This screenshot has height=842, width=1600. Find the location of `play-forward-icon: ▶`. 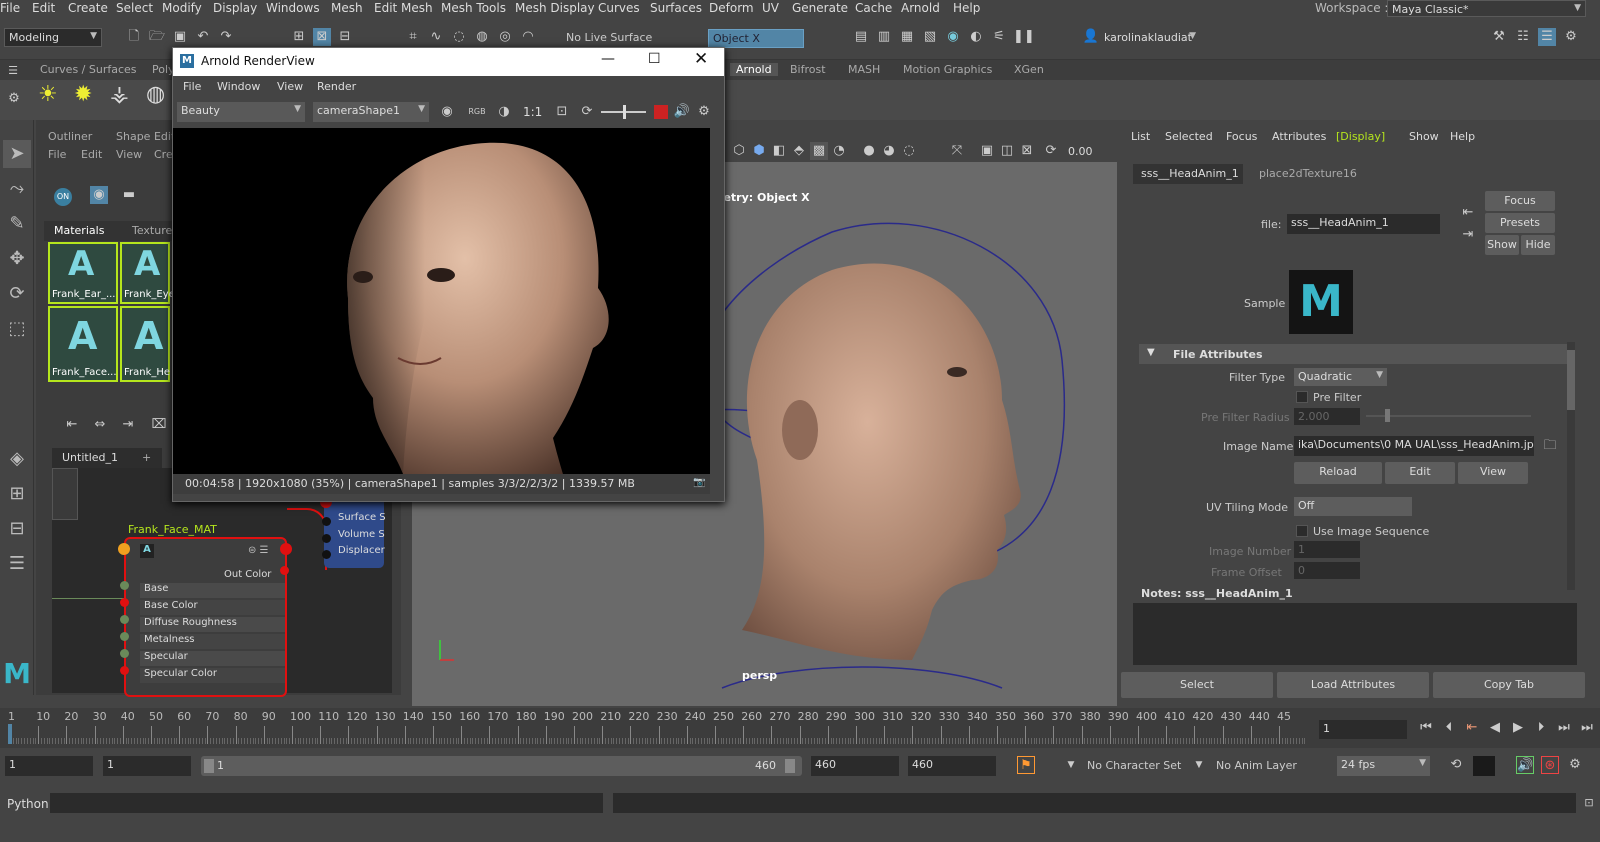

play-forward-icon: ▶ is located at coordinates (1518, 728).